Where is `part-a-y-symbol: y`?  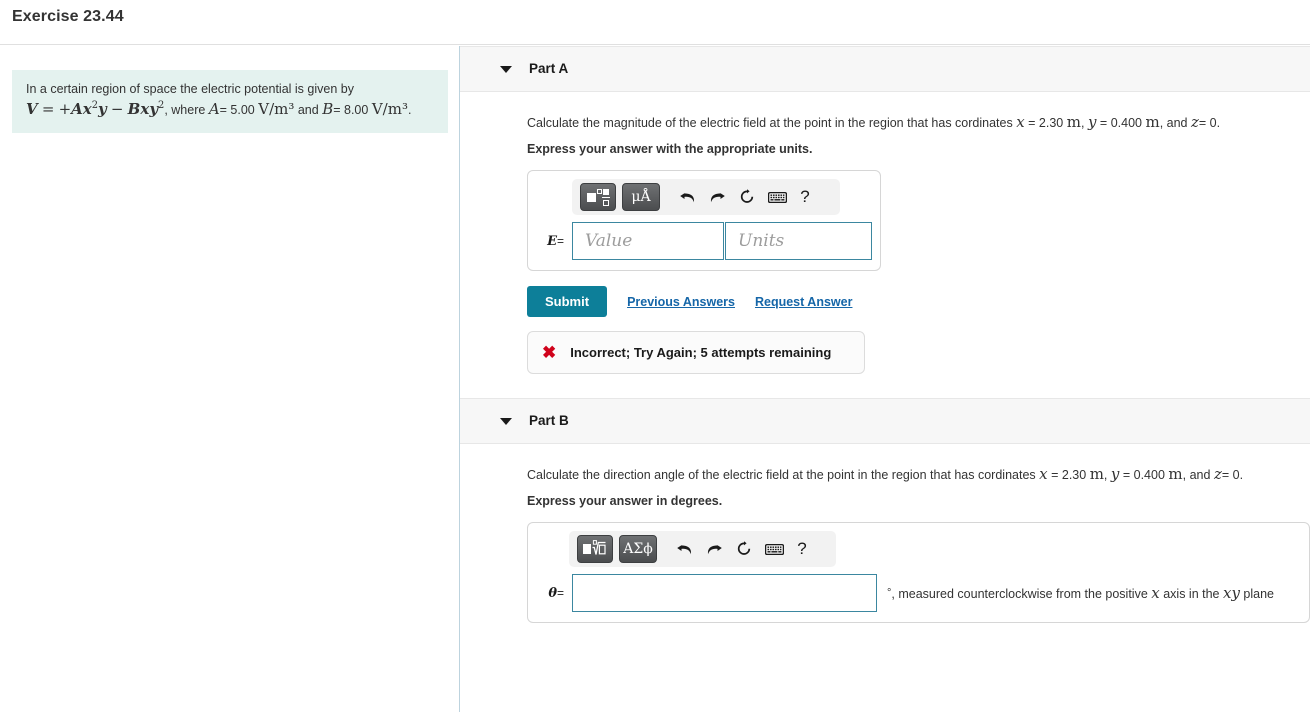 part-a-y-symbol: y is located at coordinates (1092, 122).